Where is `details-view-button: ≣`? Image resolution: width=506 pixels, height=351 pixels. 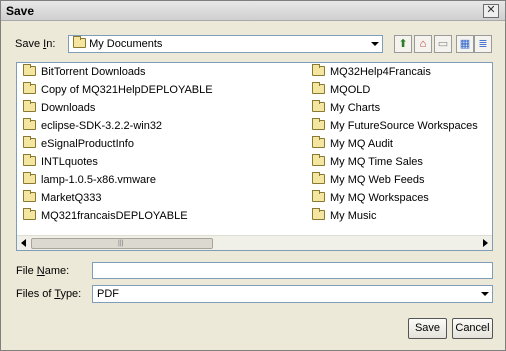
details-view-button: ≣ is located at coordinates (483, 44).